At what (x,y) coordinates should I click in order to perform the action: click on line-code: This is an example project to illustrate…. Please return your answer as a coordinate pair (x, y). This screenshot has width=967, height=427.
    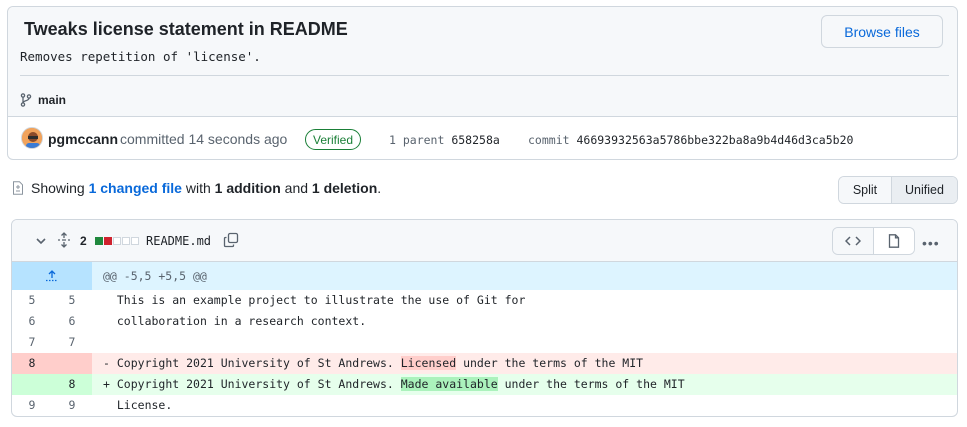
    Looking at the image, I should click on (524, 300).